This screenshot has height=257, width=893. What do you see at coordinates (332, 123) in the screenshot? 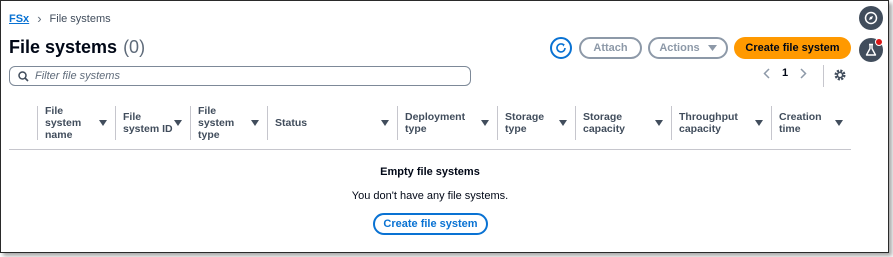
I see `column-header-status: Status` at bounding box center [332, 123].